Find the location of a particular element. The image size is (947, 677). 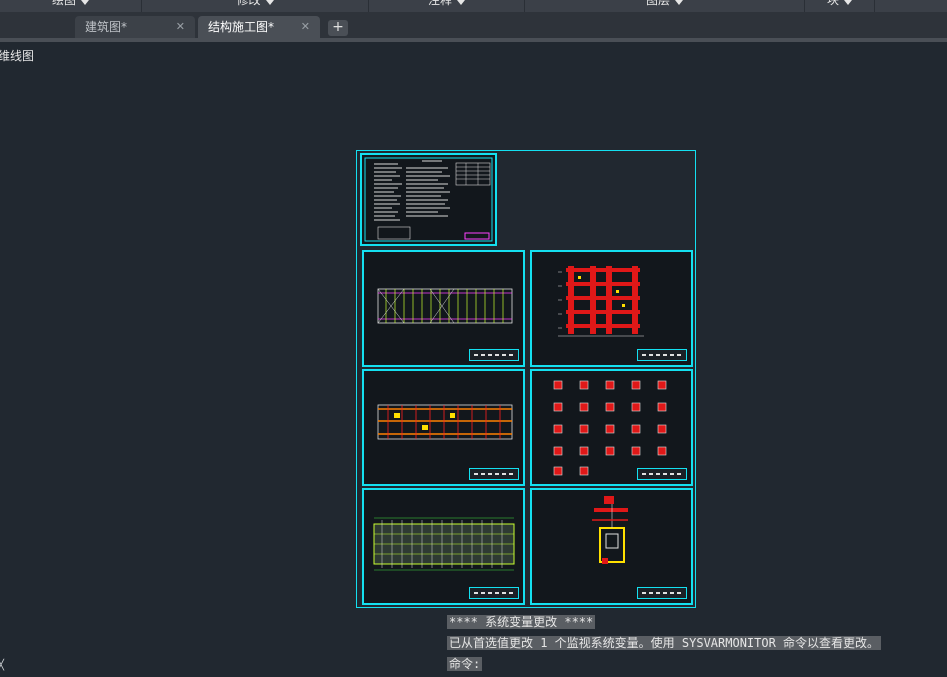

drawing-sheet-stair-detail is located at coordinates (611, 546).